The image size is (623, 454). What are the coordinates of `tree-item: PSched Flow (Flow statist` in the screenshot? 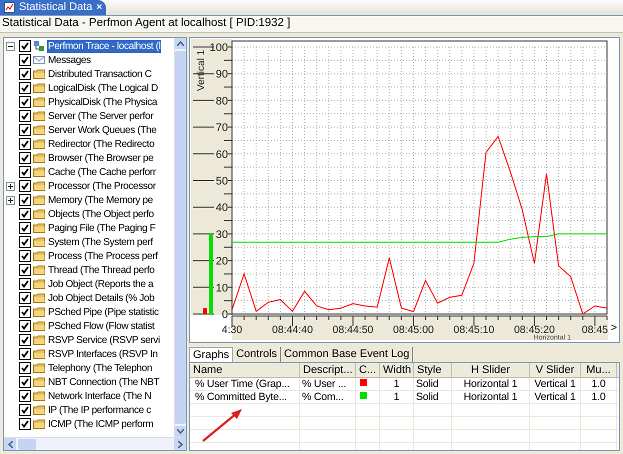 It's located at (101, 326).